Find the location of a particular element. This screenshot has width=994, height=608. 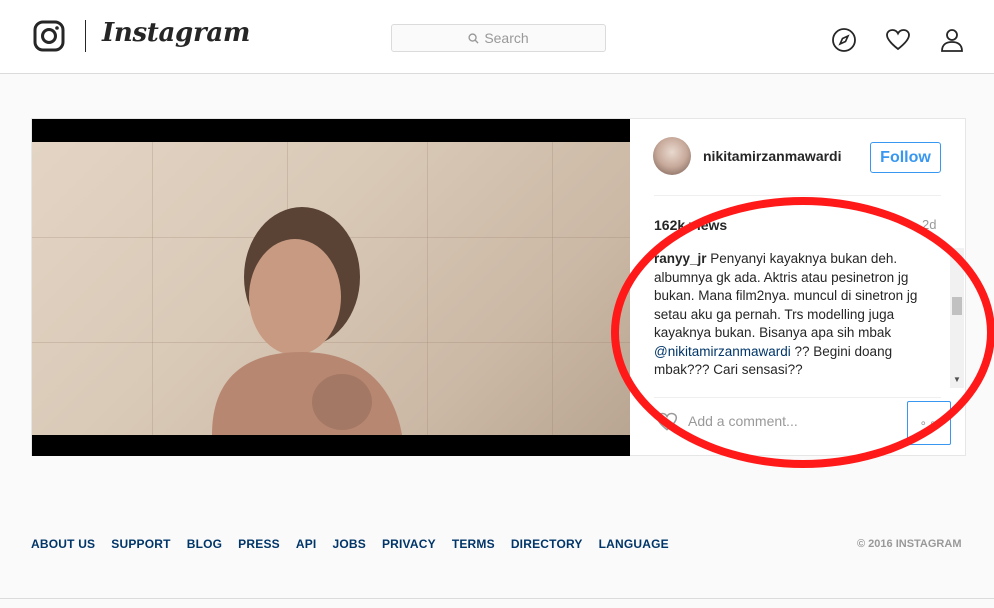

copyright-notice: © 2016 INSTAGRAM is located at coordinates (909, 544).